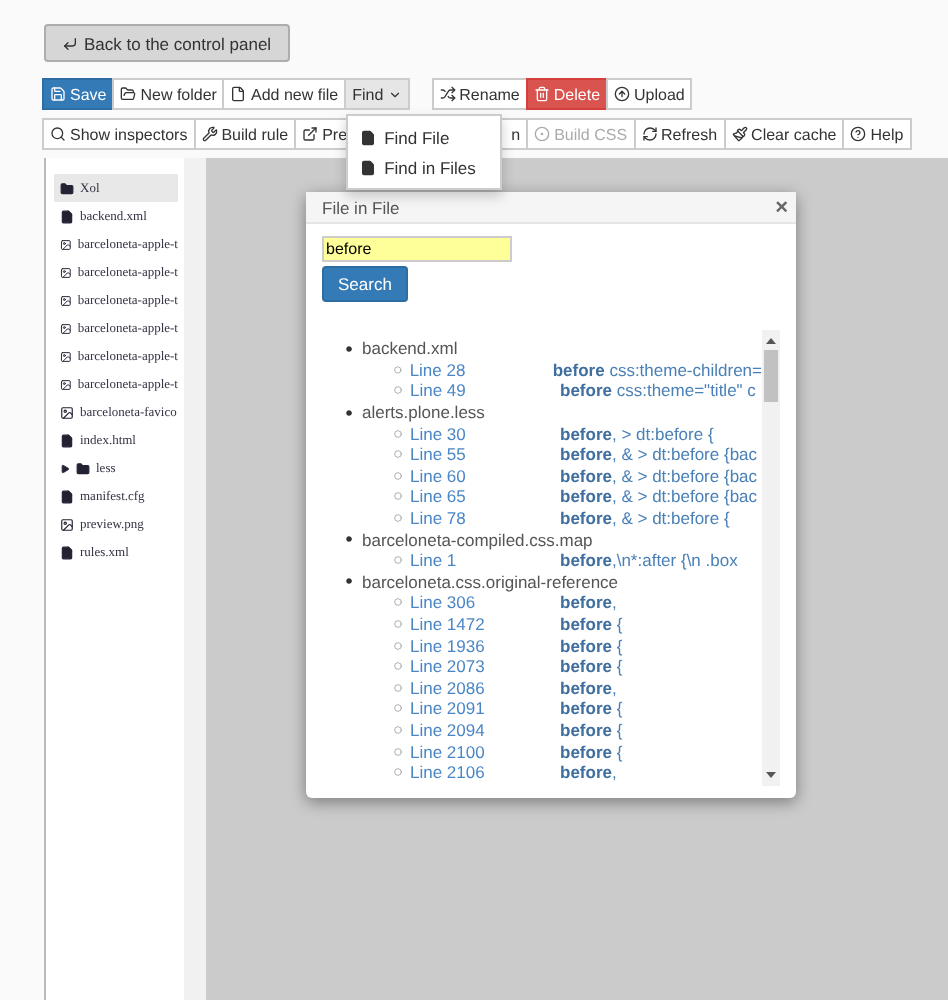  I want to click on line-link: Line 2073, so click(485, 666).